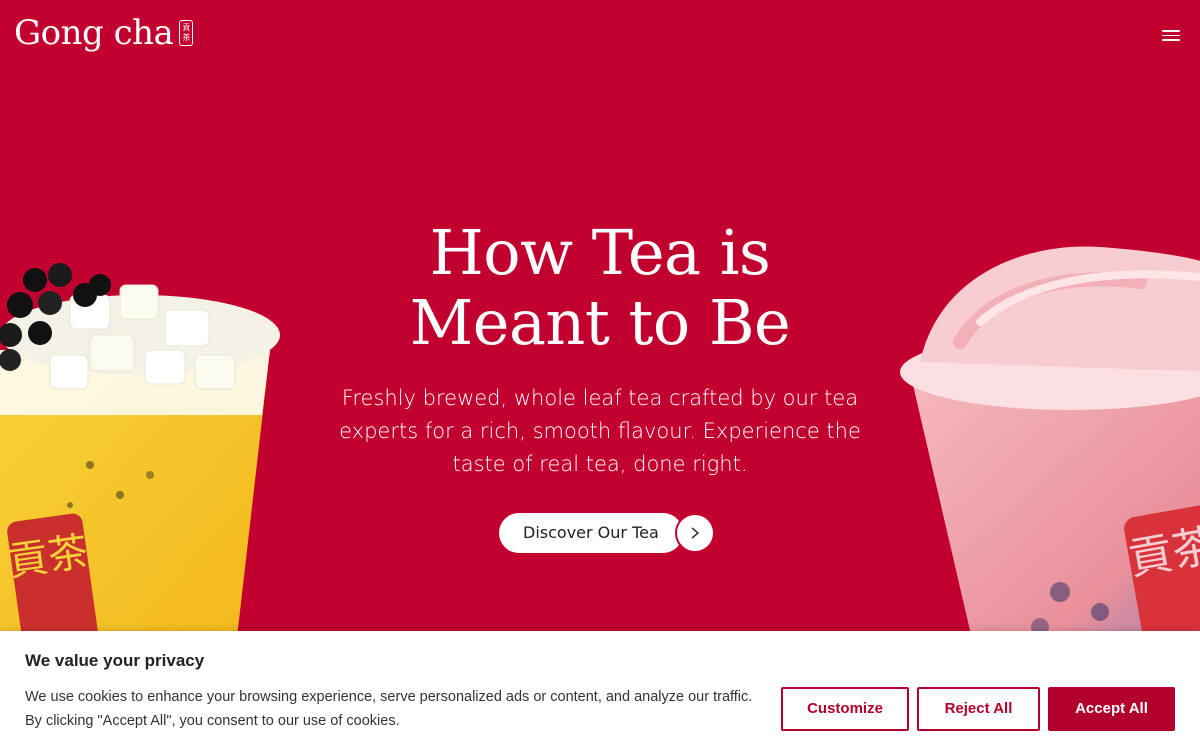  I want to click on discover-our-tea-button: Discover Our Tea, so click(607, 533).